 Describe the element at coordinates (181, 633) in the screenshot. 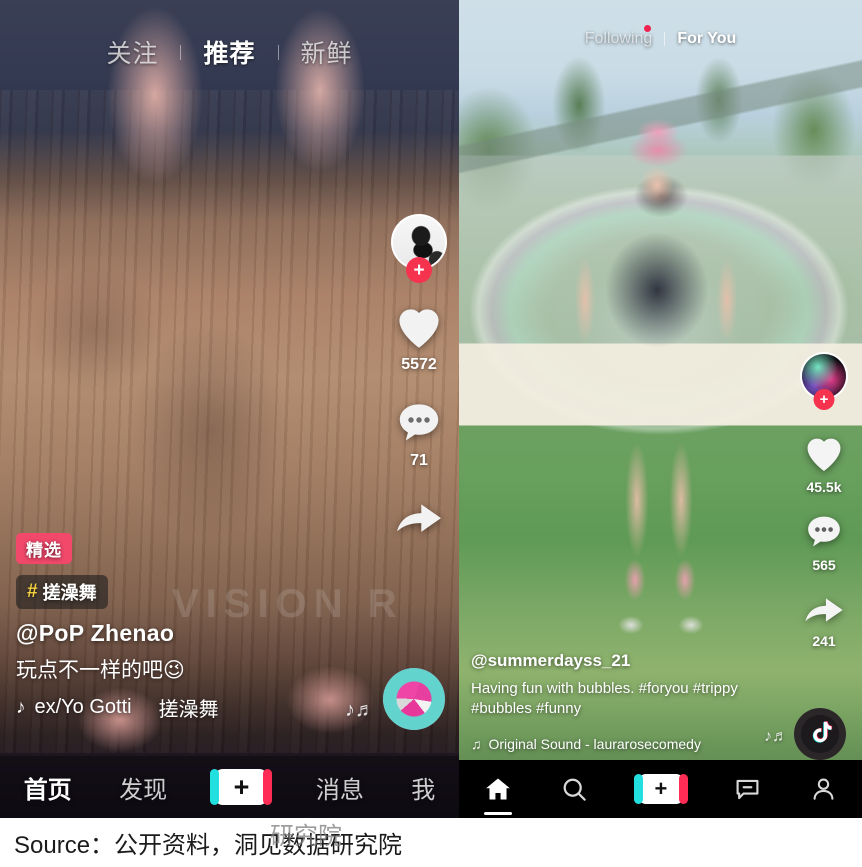

I see `creator-username: @PoP Zhenao` at that location.